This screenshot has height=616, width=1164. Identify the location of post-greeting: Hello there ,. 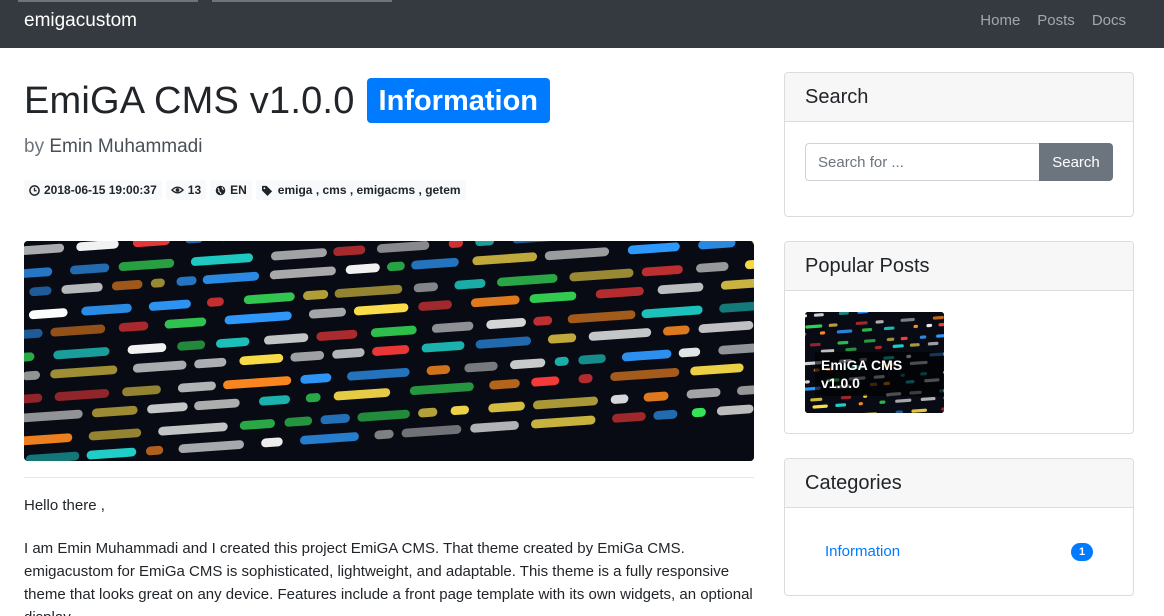
(64, 505).